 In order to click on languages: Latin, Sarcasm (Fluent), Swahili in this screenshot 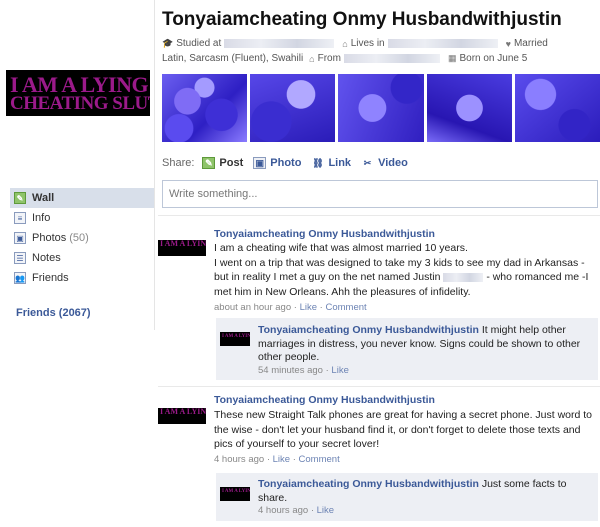, I will do `click(233, 58)`.